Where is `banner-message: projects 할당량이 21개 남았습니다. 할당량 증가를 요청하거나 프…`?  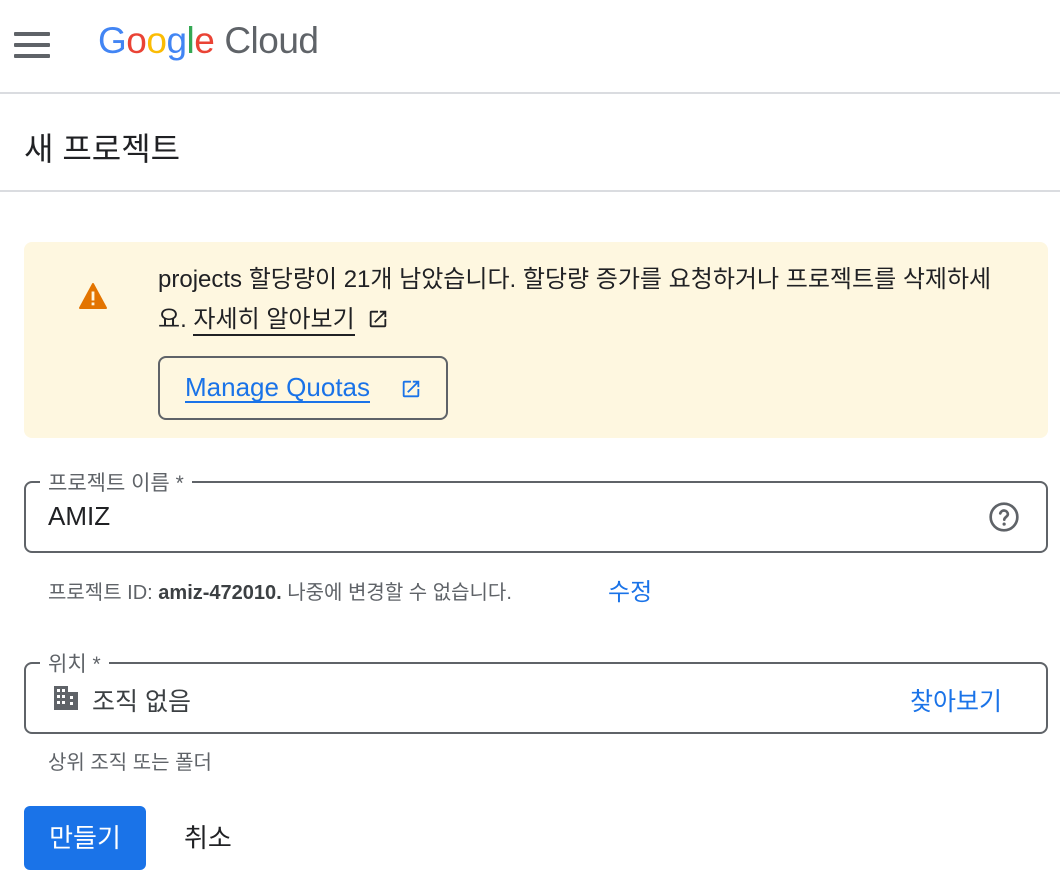
banner-message: projects 할당량이 21개 남았습니다. 할당량 증가를 요청하거나 프… is located at coordinates (588, 300).